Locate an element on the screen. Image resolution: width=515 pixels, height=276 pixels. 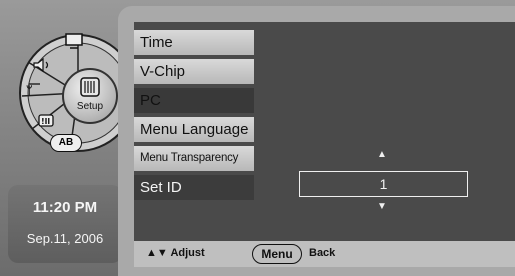
speaker-icon is located at coordinates (43, 65).